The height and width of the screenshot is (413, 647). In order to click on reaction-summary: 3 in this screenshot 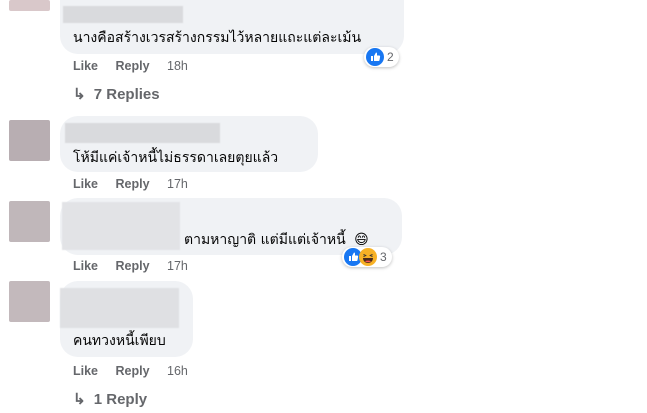, I will do `click(367, 257)`.